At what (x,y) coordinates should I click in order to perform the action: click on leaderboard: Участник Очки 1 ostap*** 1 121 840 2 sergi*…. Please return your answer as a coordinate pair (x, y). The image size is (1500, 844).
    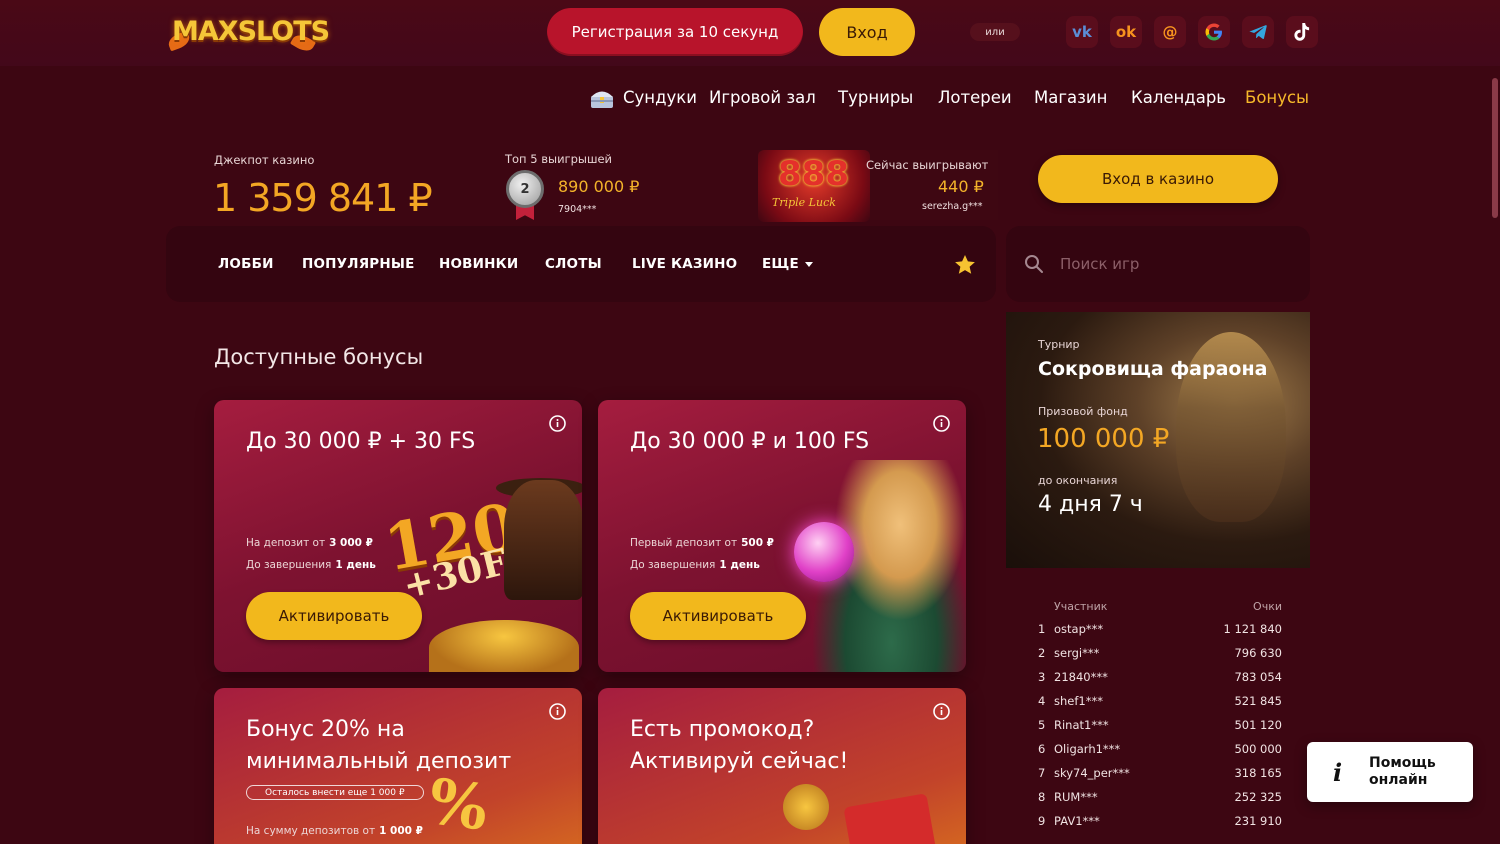
    Looking at the image, I should click on (1158, 717).